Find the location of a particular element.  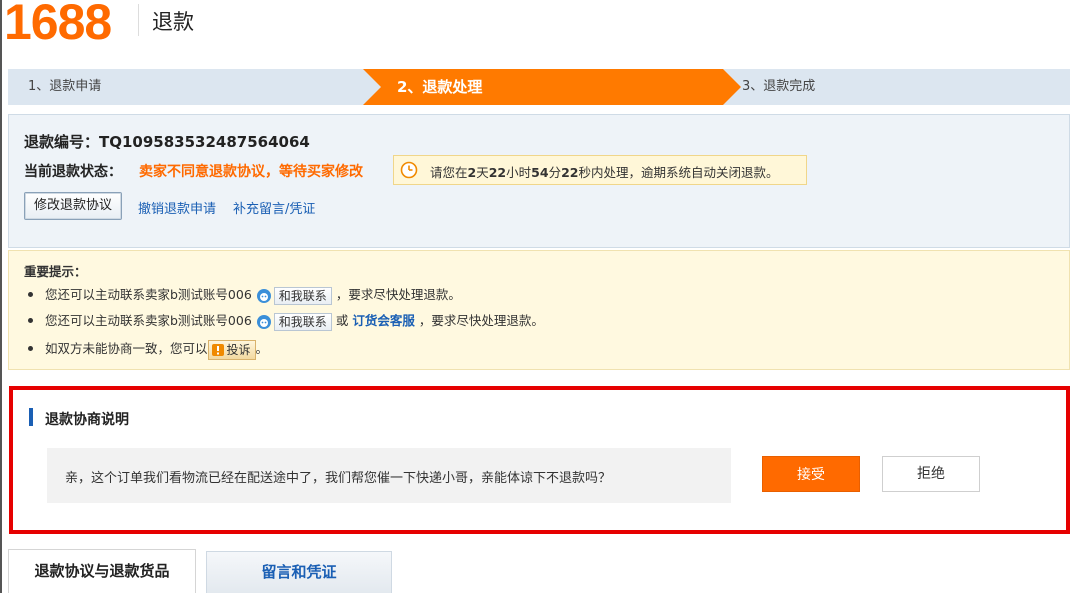

countdown-notice: 请您在2天22小时54分22秒内处理，逾期系统自动关闭退款。 is located at coordinates (600, 170).